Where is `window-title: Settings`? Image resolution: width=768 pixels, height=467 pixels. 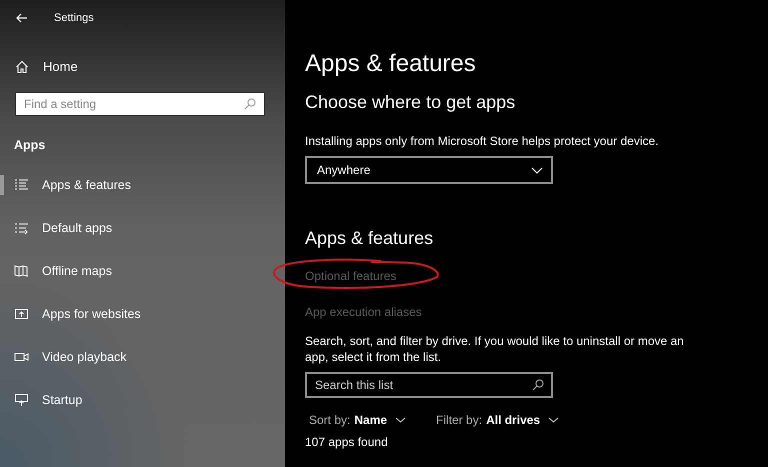
window-title: Settings is located at coordinates (74, 18).